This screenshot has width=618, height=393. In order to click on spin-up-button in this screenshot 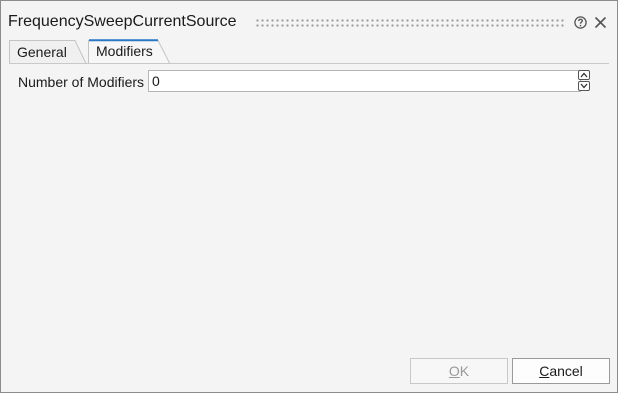, I will do `click(584, 75)`.